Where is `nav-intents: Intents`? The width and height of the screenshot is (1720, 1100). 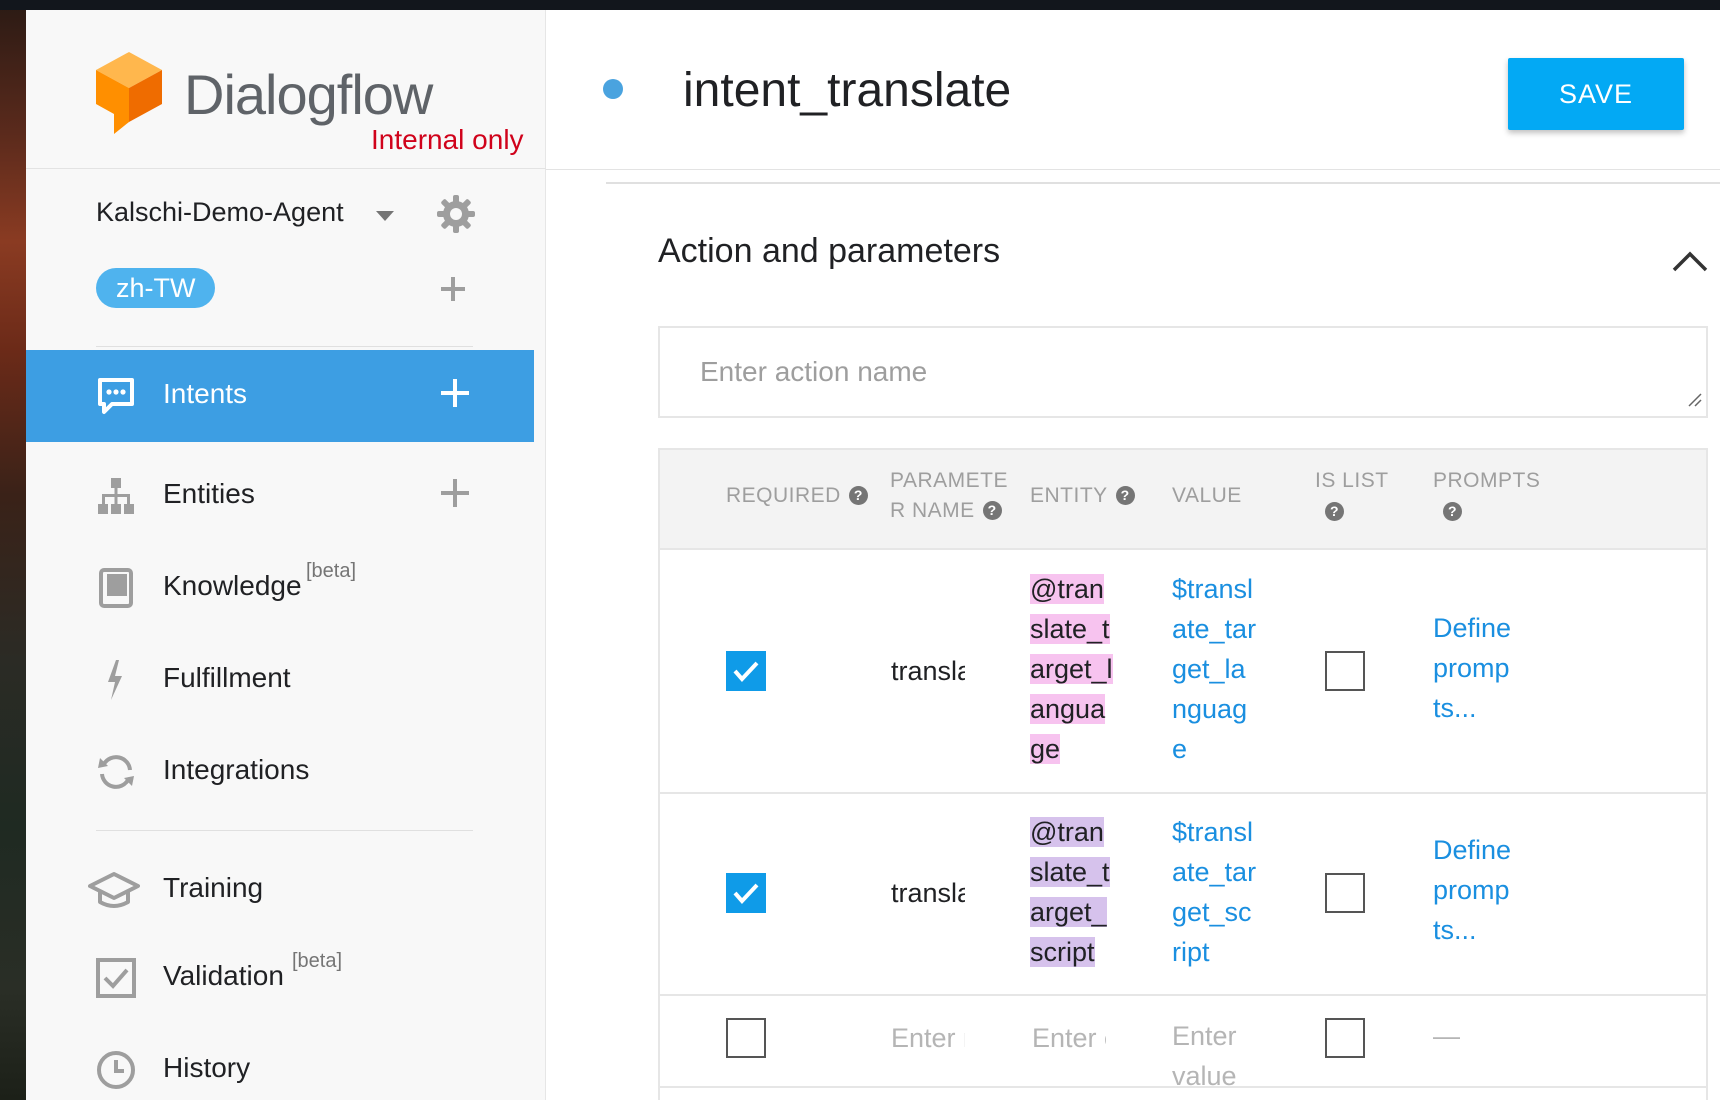
nav-intents: Intents is located at coordinates (280, 396).